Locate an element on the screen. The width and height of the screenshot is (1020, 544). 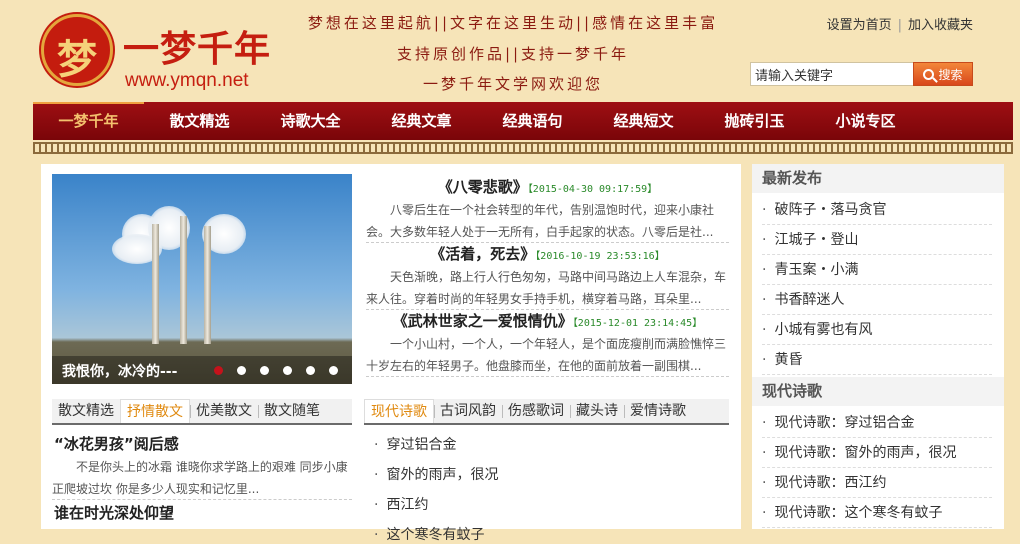
site-logo: 梦 一梦千年 www.ymqn.net is located at coordinates (161, 50).